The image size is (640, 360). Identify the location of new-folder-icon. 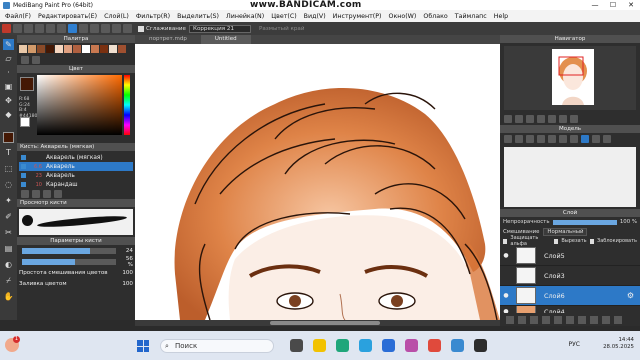
(522, 319).